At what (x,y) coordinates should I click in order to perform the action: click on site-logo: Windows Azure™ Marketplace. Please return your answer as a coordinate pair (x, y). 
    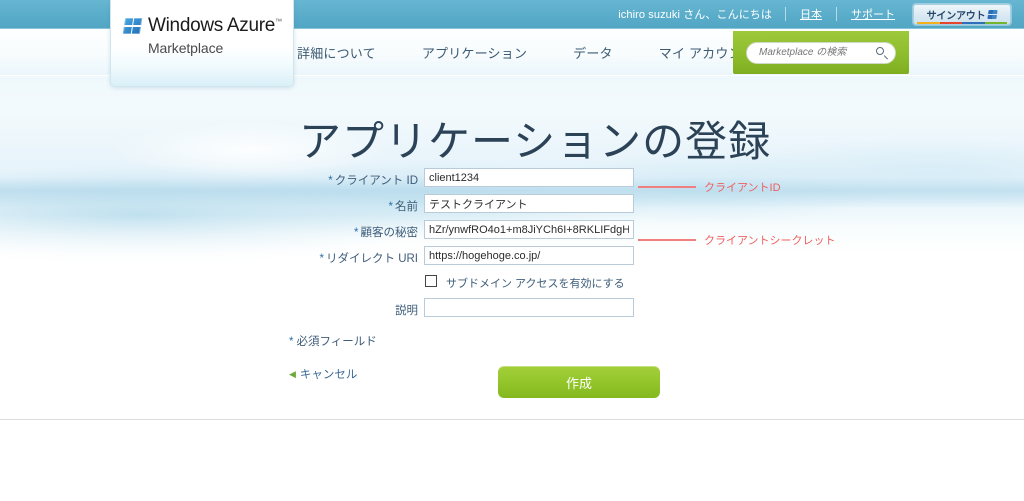
    Looking at the image, I should click on (202, 43).